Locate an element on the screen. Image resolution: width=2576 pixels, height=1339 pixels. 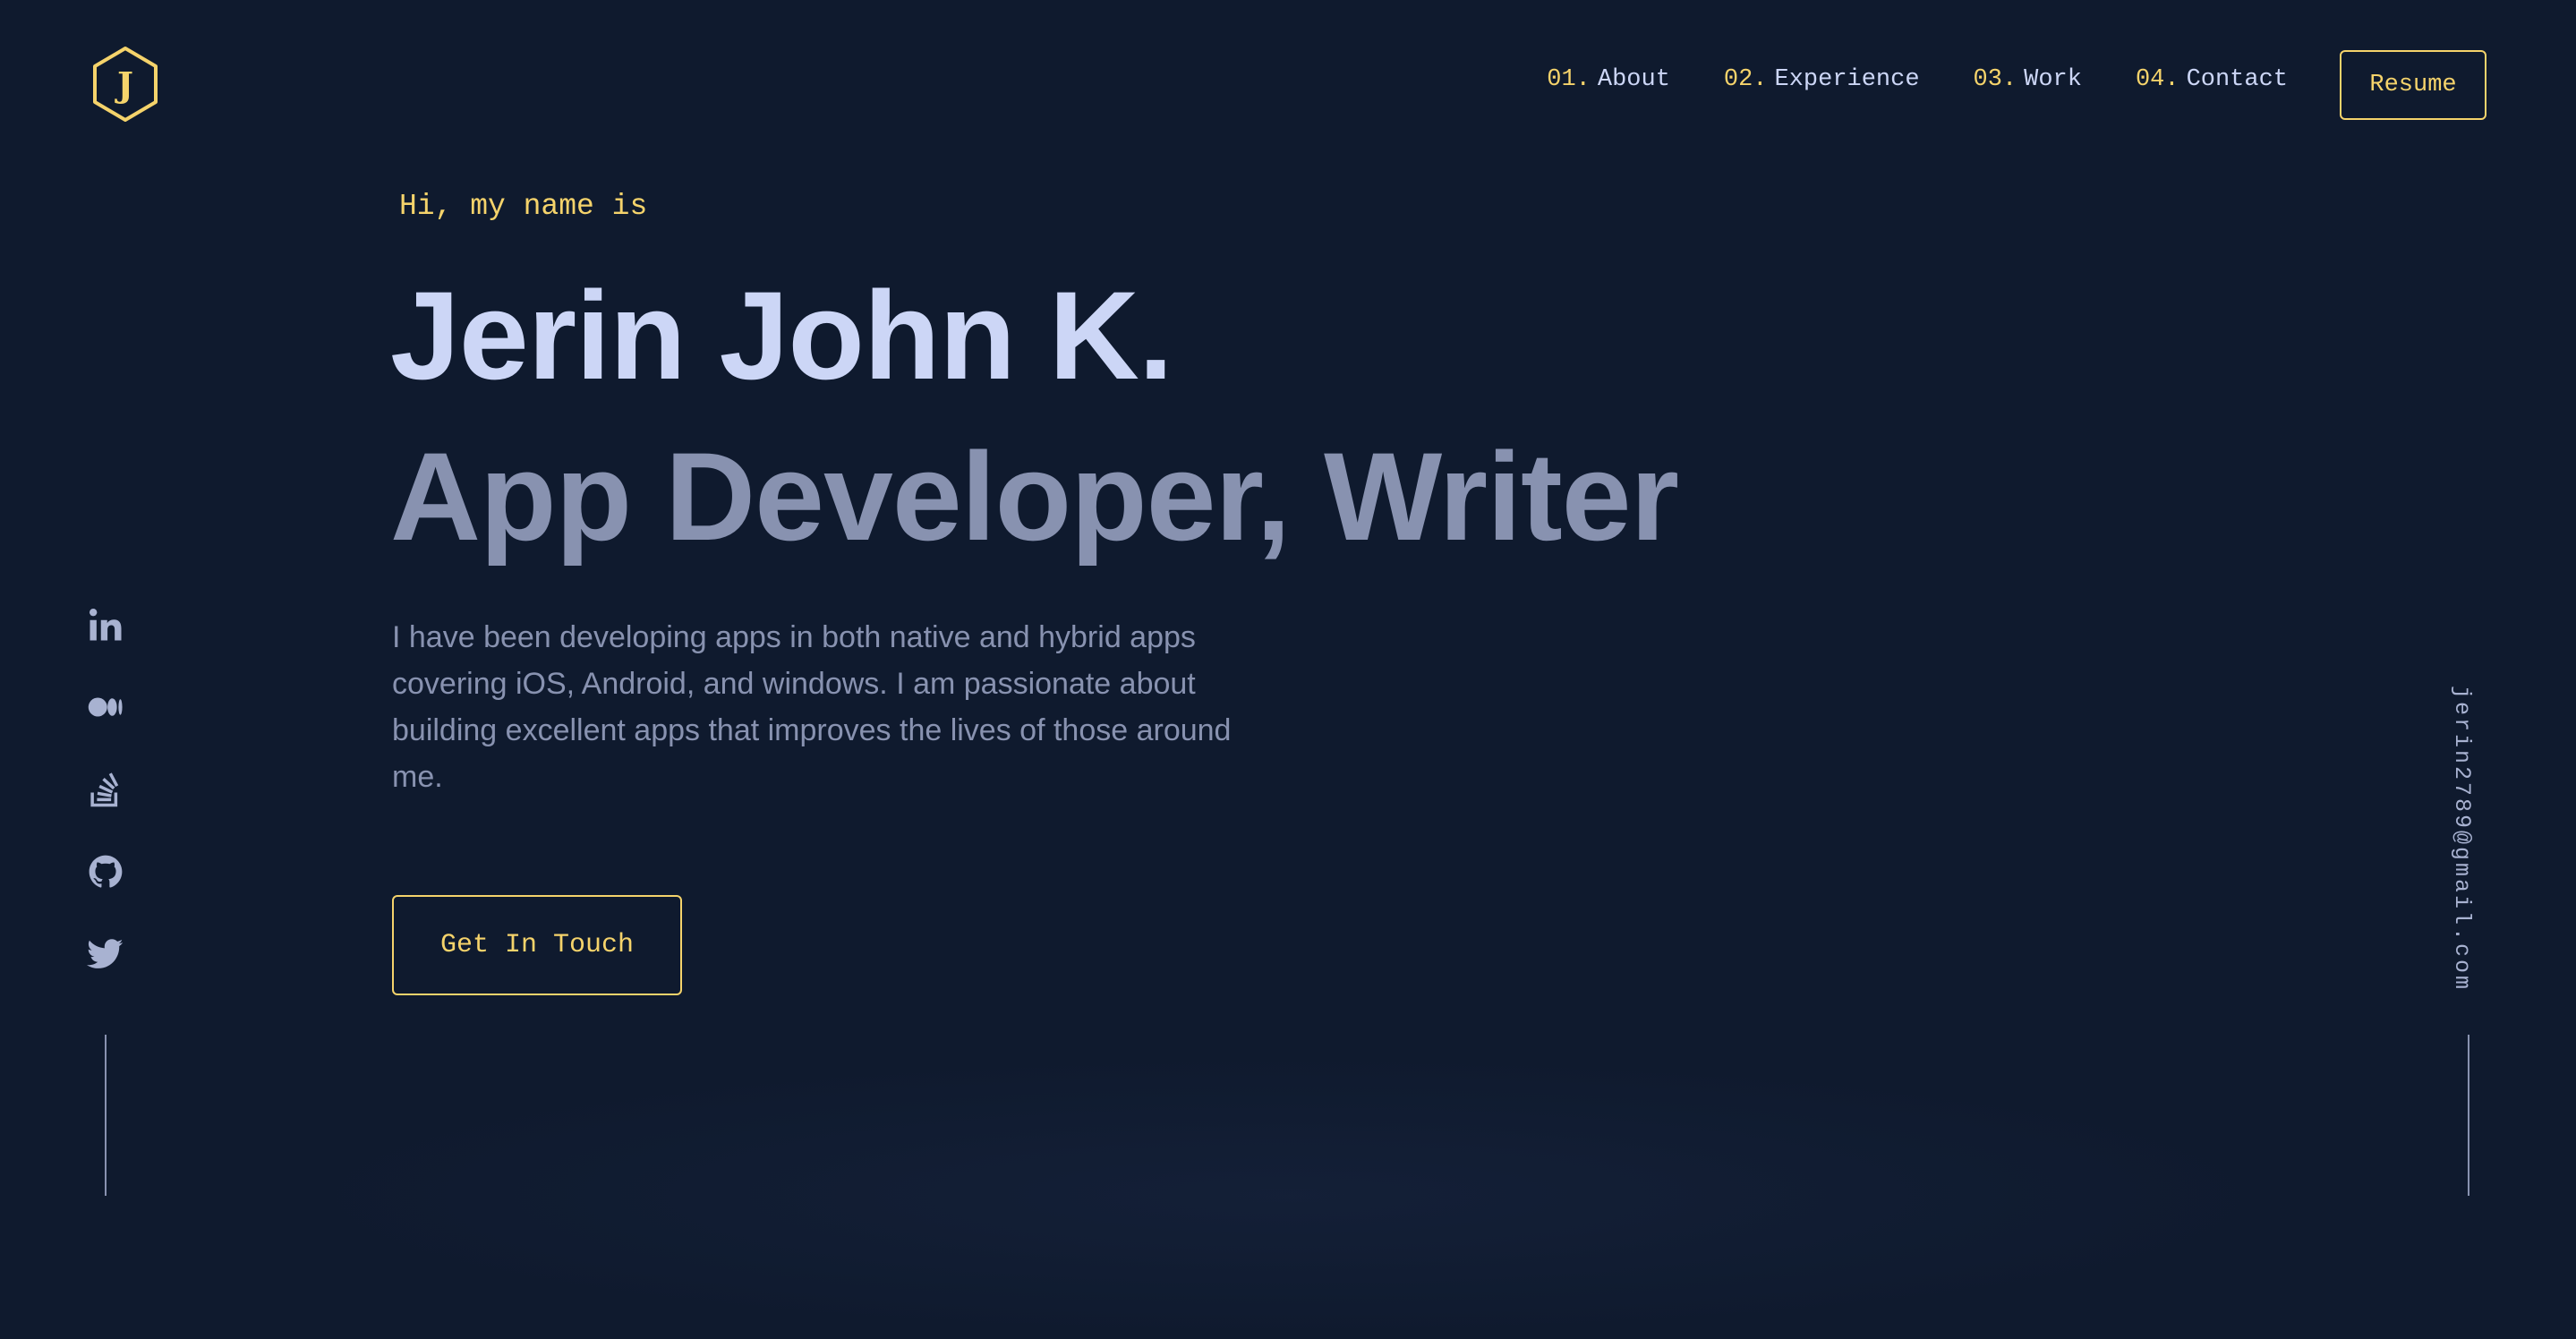
medium-icon is located at coordinates (105, 707).